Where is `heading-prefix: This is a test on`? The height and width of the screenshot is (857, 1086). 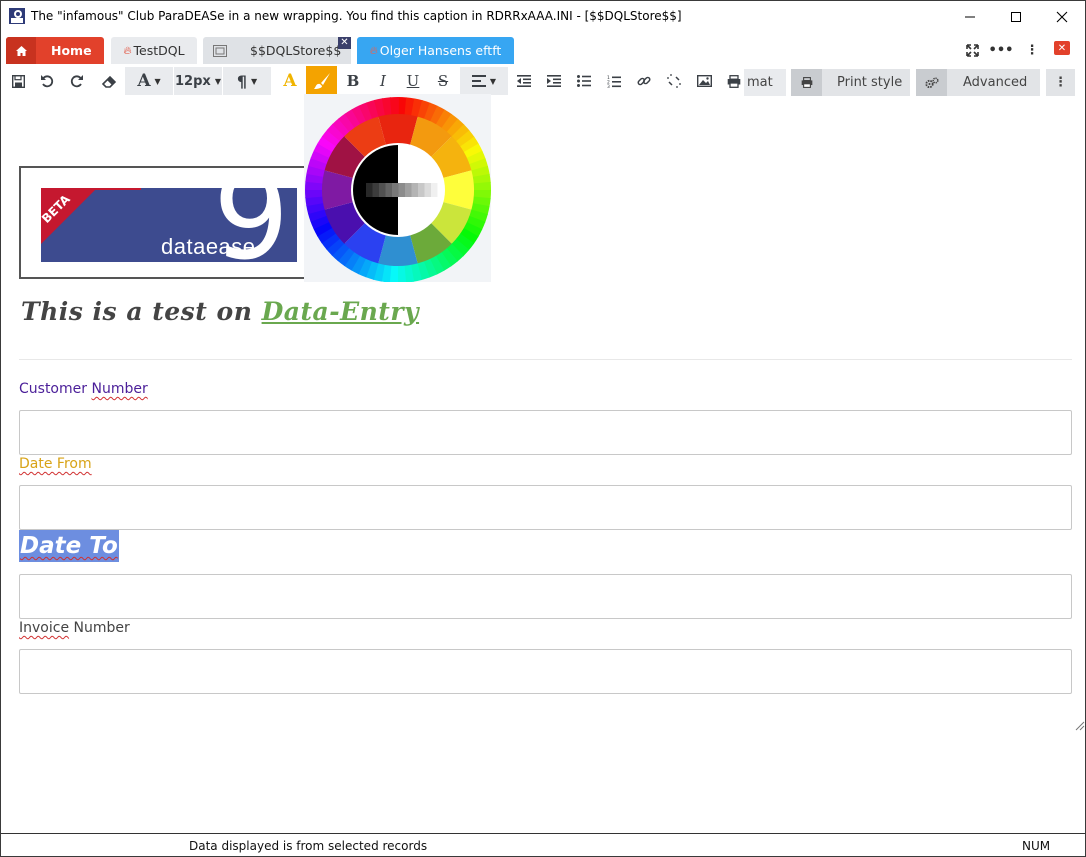 heading-prefix: This is a test on is located at coordinates (141, 311).